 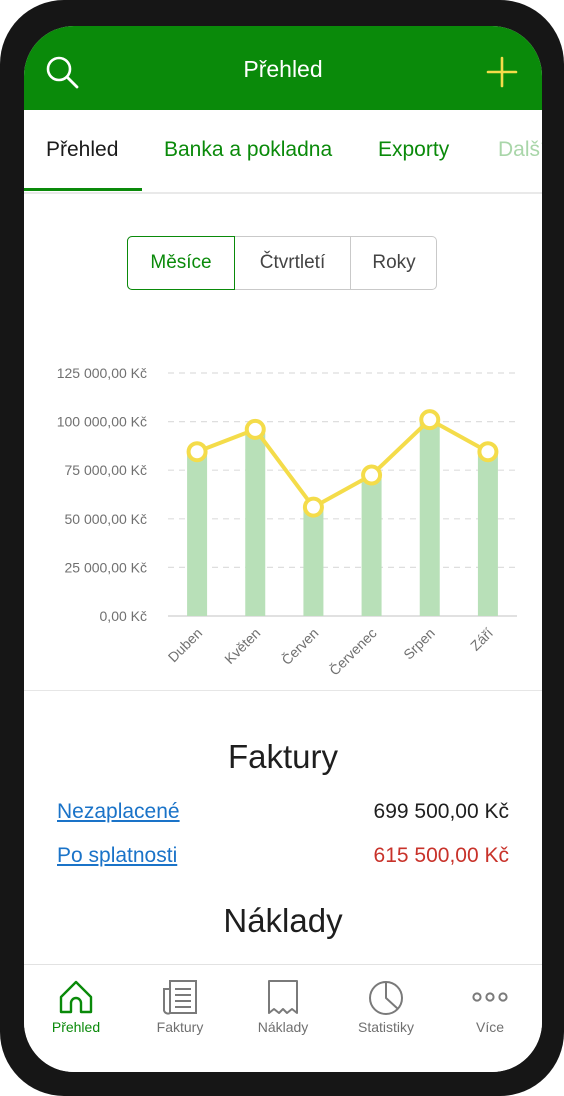 What do you see at coordinates (490, 997) in the screenshot?
I see `more-dots-icon` at bounding box center [490, 997].